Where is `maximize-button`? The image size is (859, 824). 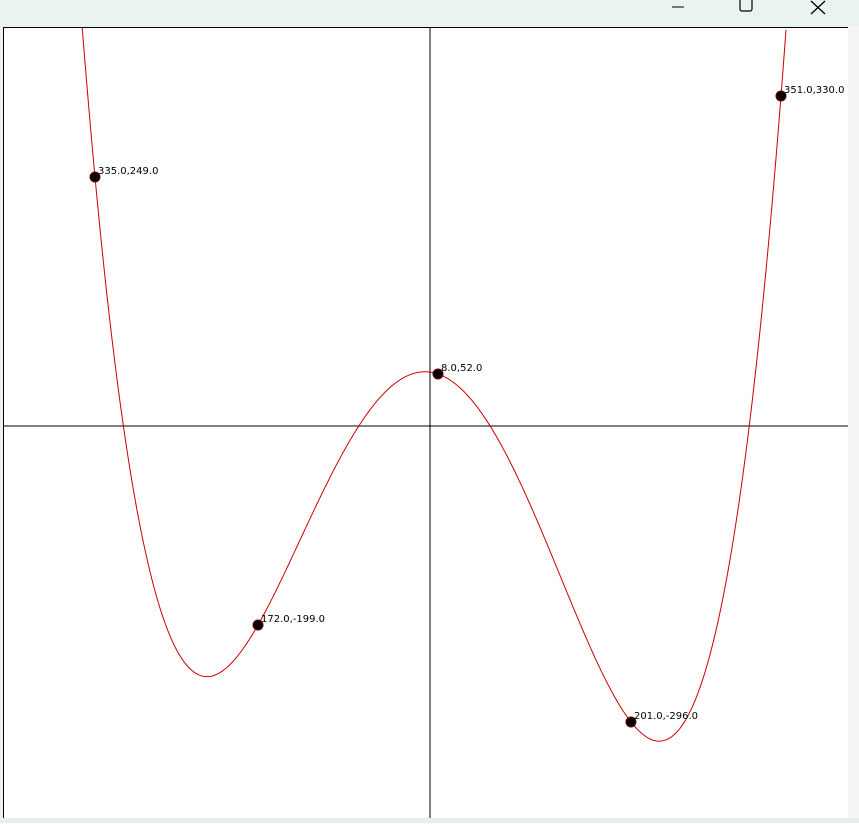 maximize-button is located at coordinates (745, 9).